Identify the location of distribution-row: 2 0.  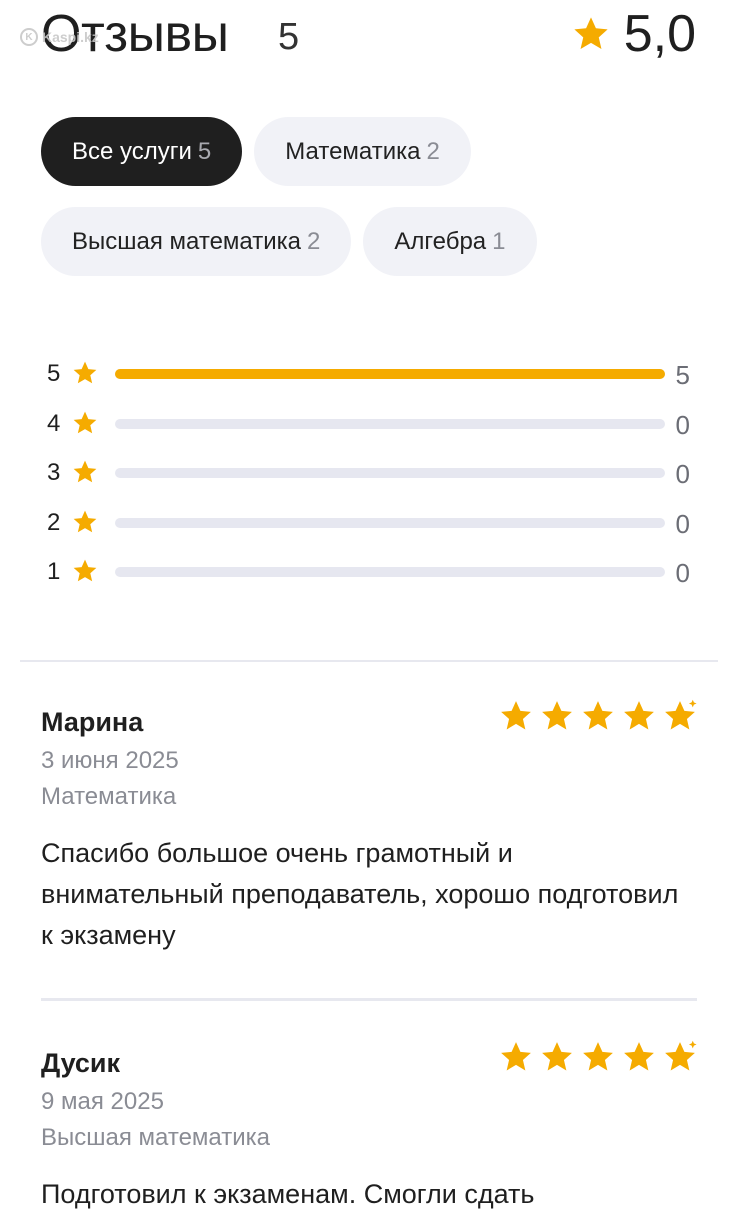
(370, 524).